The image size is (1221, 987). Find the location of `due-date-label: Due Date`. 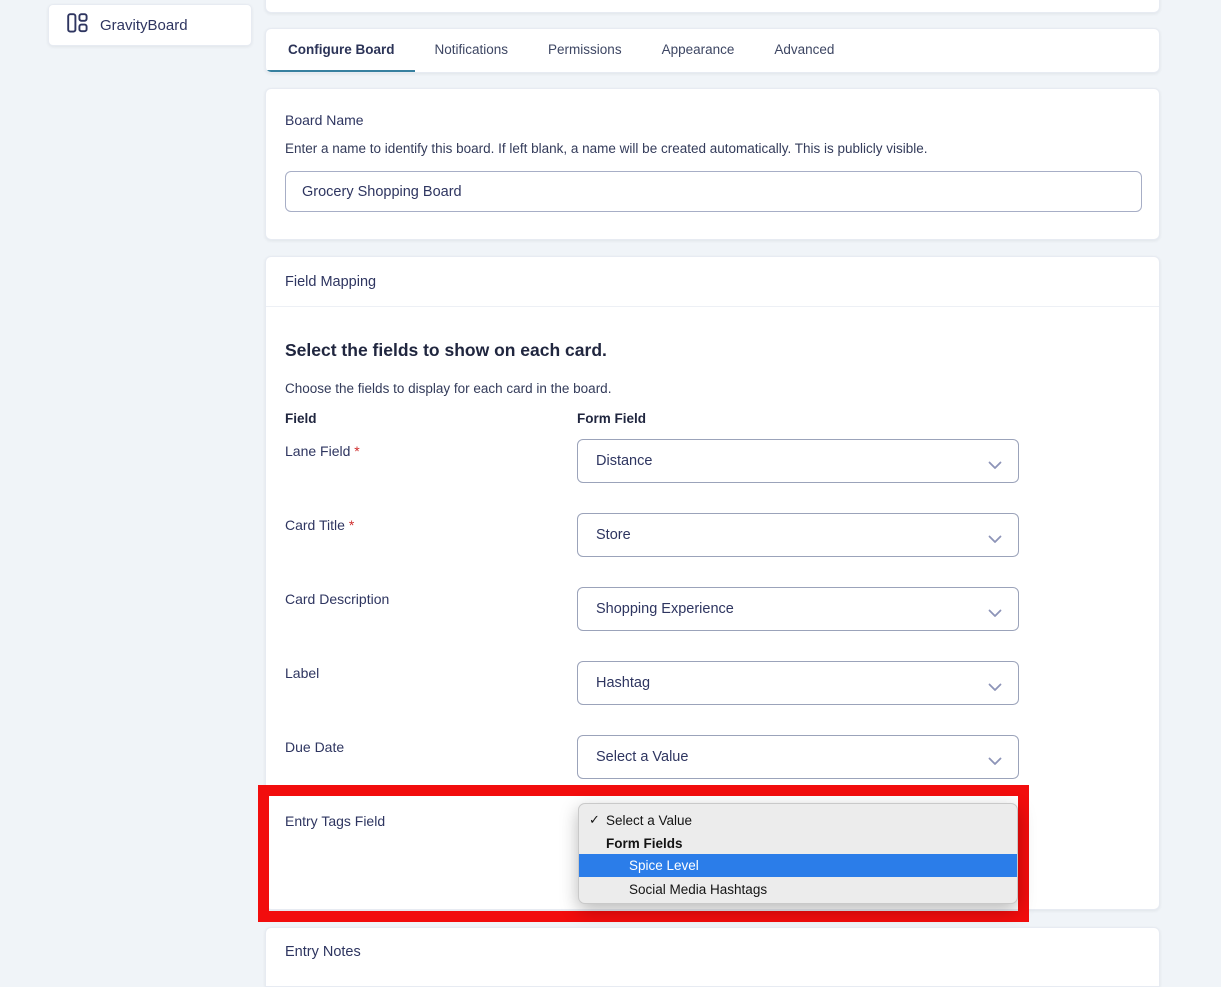

due-date-label: Due Date is located at coordinates (315, 747).